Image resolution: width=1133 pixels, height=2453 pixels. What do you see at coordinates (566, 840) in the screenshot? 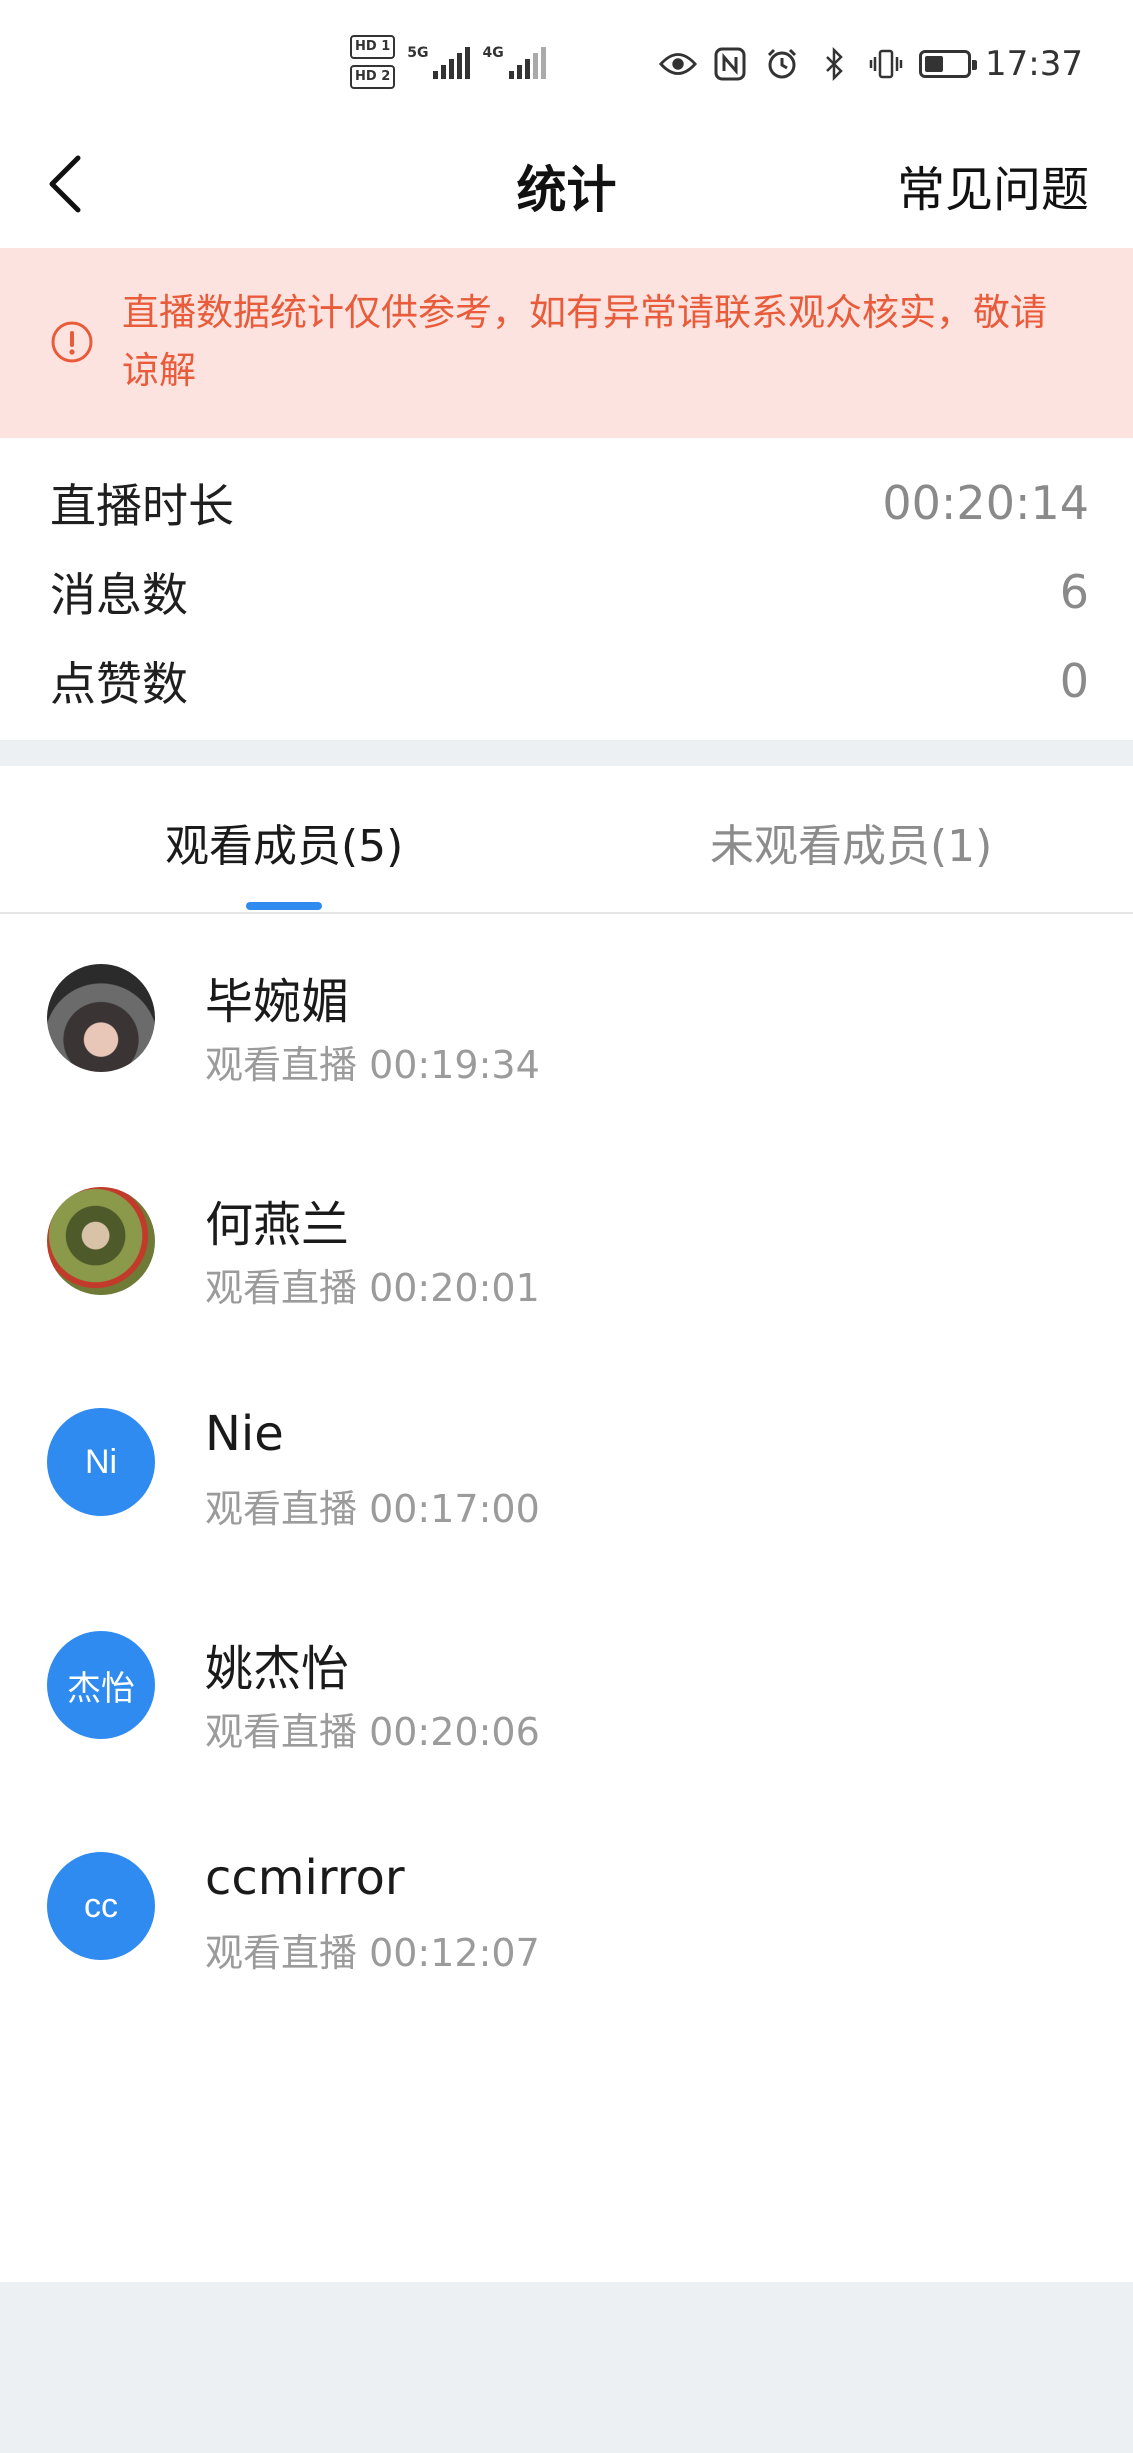
I see `member-tabs: 观看成员(5) 未观看成员(1)` at bounding box center [566, 840].